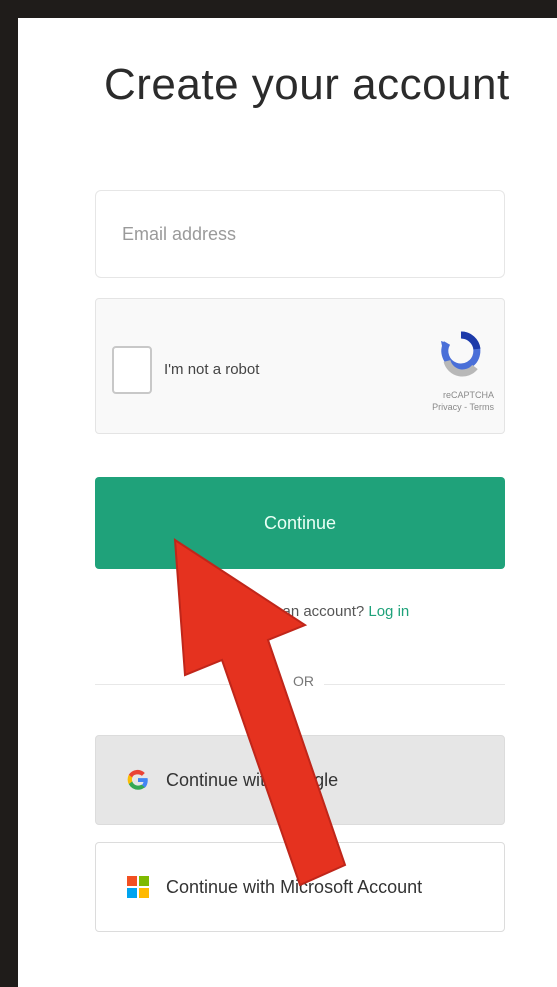  I want to click on login-prompt: Already have an account? Log in, so click(300, 611).